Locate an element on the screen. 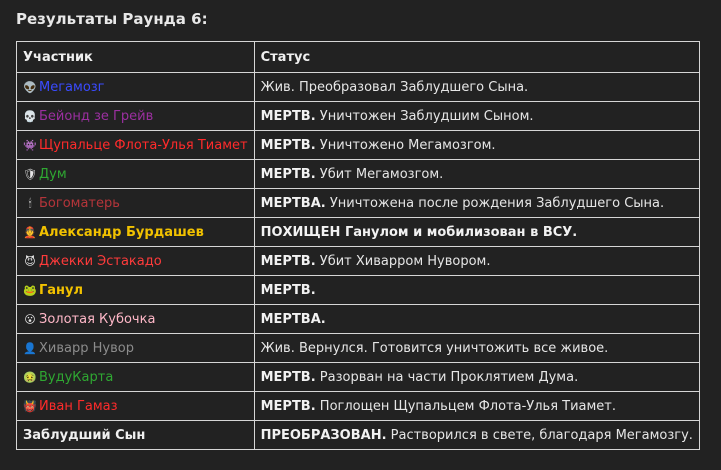 The height and width of the screenshot is (470, 721). table-header-row: Участник Статус is located at coordinates (358, 57).